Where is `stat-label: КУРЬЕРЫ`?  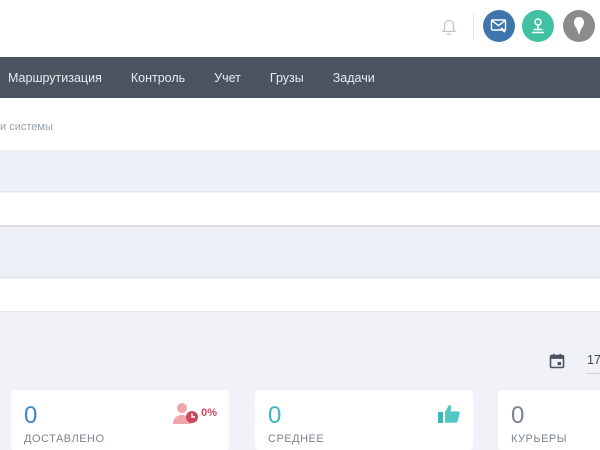 stat-label: КУРЬЕРЫ is located at coordinates (539, 439).